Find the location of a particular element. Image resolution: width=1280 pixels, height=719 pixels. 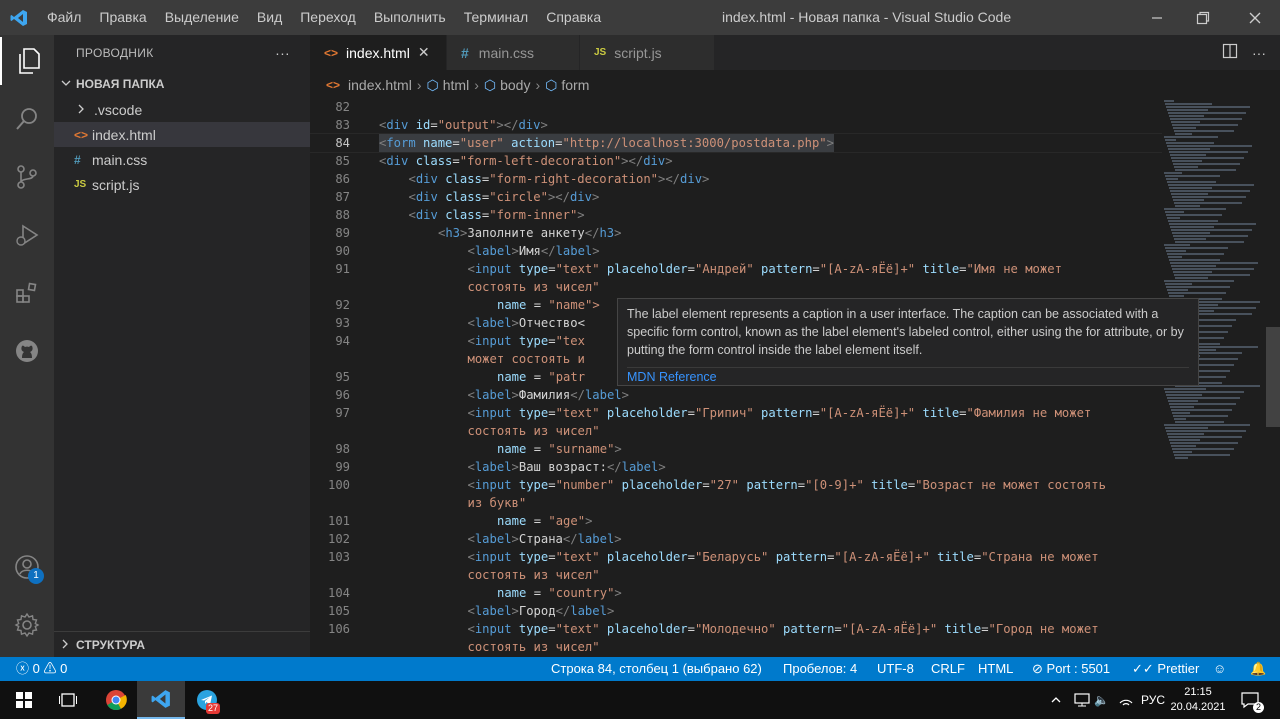

tree-item-main-css: # main.css is located at coordinates (182, 159).